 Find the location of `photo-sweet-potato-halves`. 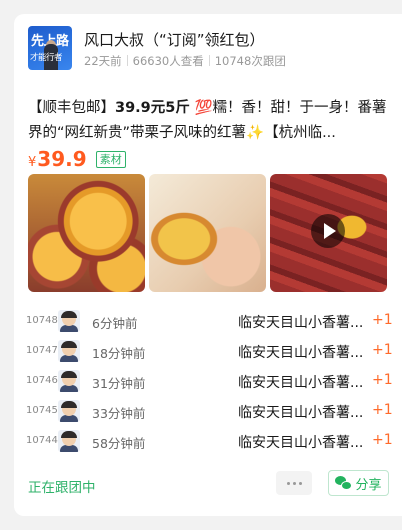

photo-sweet-potato-halves is located at coordinates (86, 233).